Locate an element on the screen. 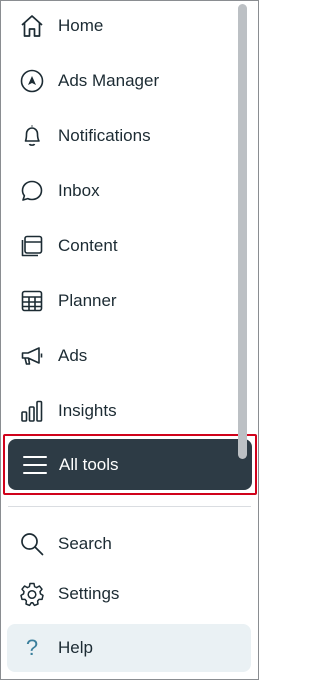  divider is located at coordinates (129, 506).